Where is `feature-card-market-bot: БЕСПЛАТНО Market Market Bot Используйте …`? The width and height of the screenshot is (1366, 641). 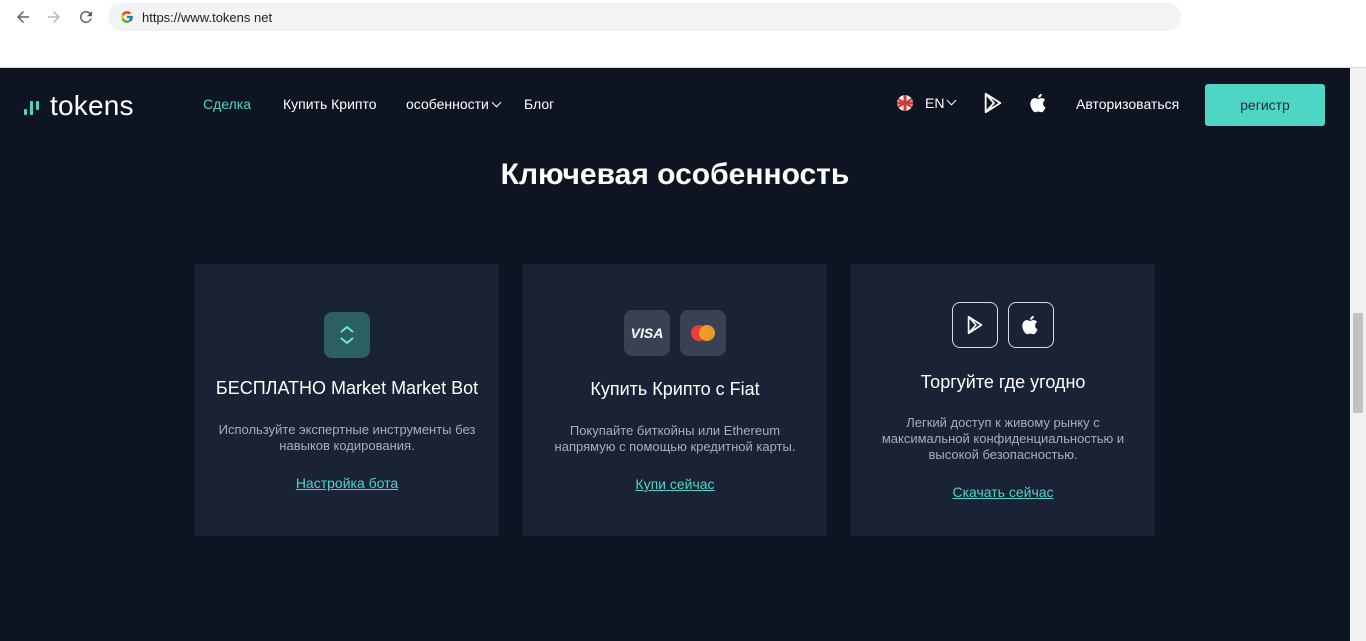
feature-card-market-bot: БЕСПЛАТНО Market Market Bot Используйте … is located at coordinates (347, 400).